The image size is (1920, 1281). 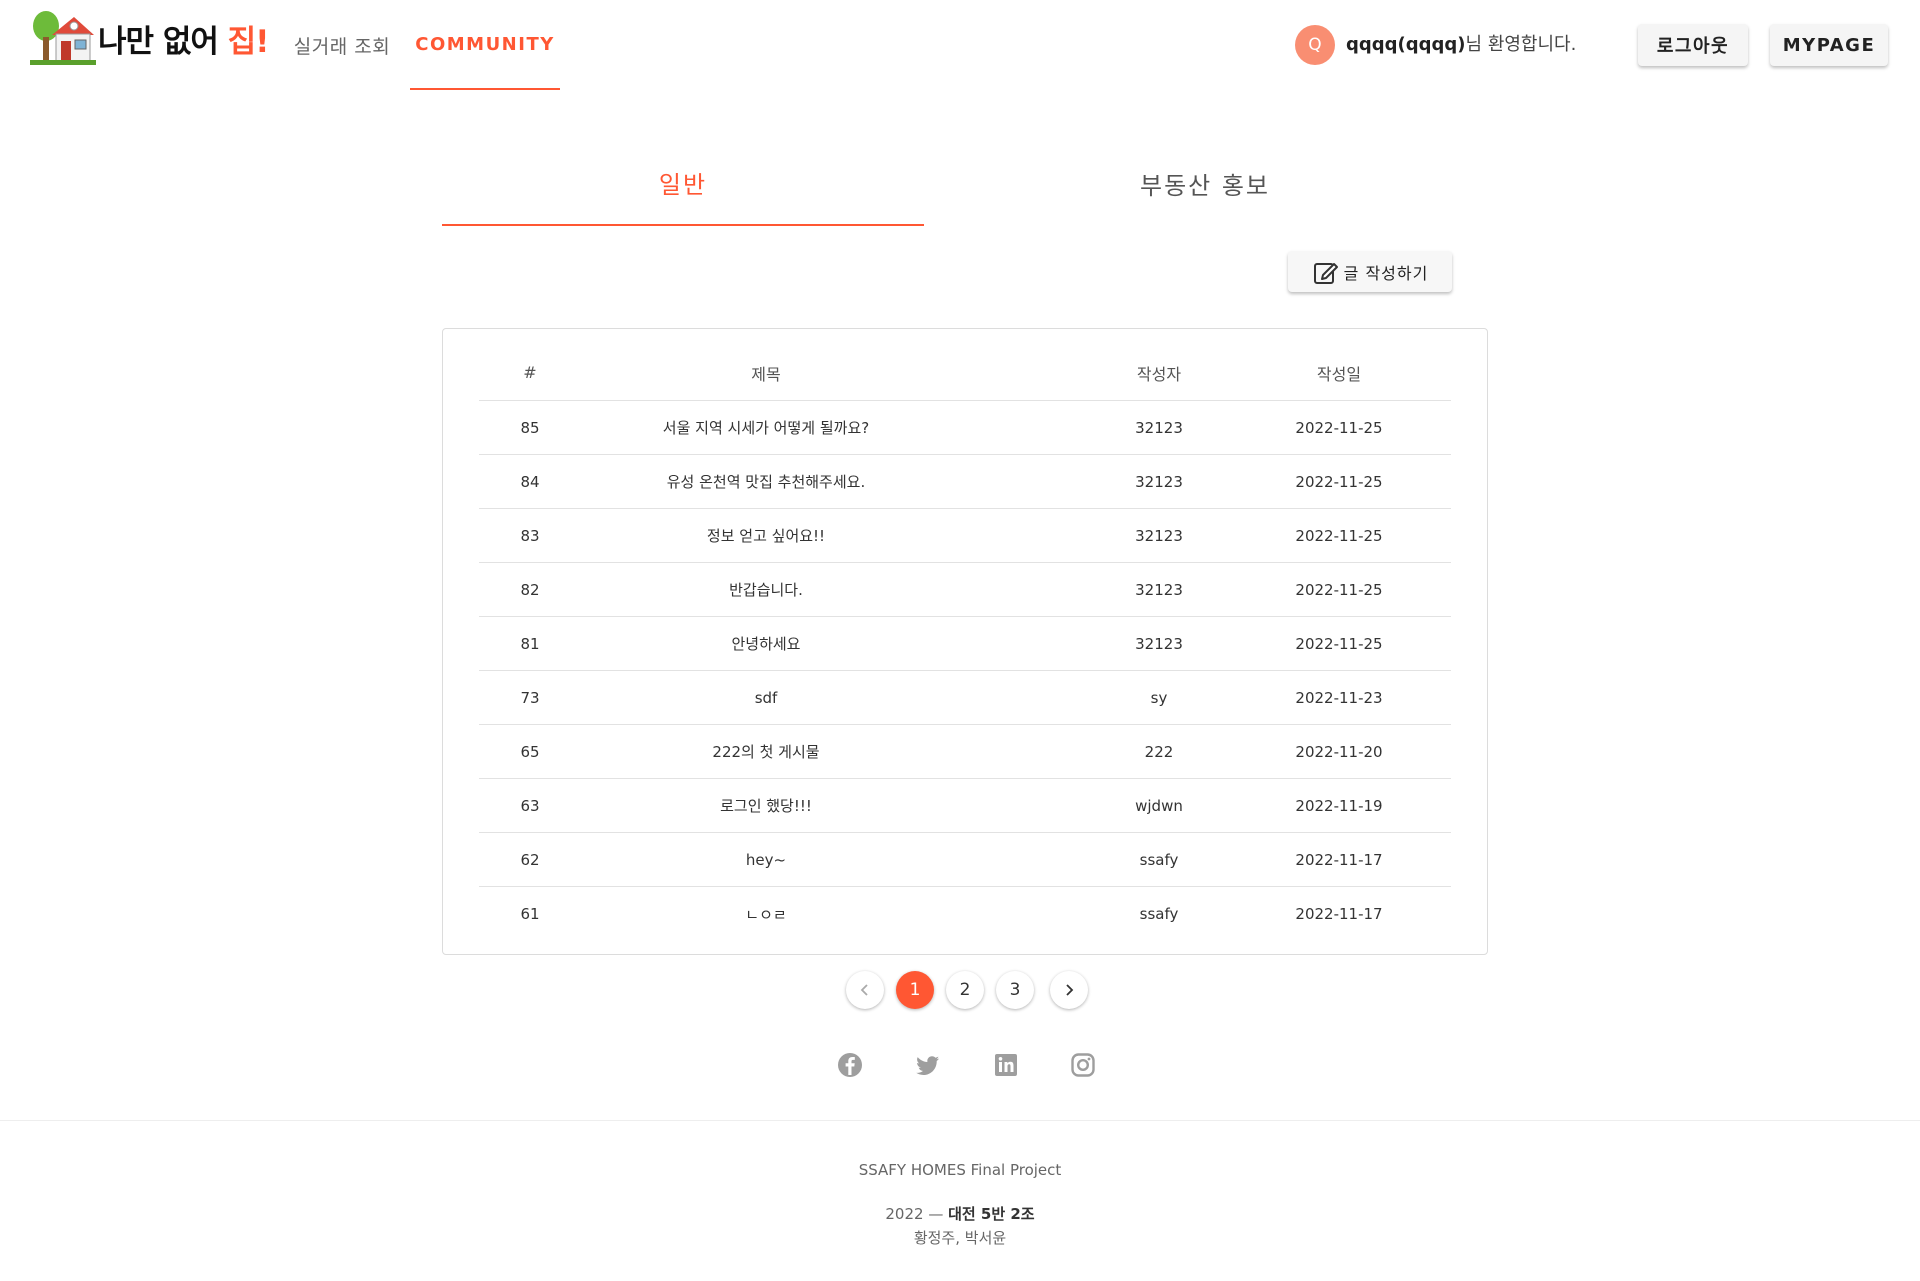 What do you see at coordinates (965, 590) in the screenshot?
I see `table-row: 82 반갑습니다. 32123 2022-11-25` at bounding box center [965, 590].